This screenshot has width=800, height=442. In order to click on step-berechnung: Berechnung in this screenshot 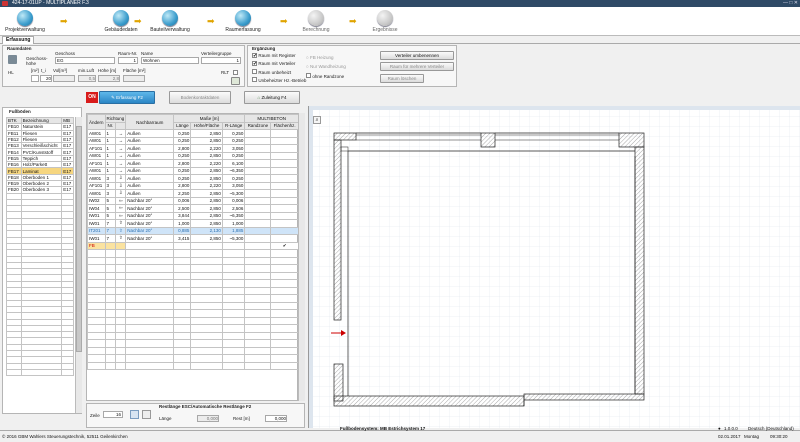, I will do `click(316, 20)`.